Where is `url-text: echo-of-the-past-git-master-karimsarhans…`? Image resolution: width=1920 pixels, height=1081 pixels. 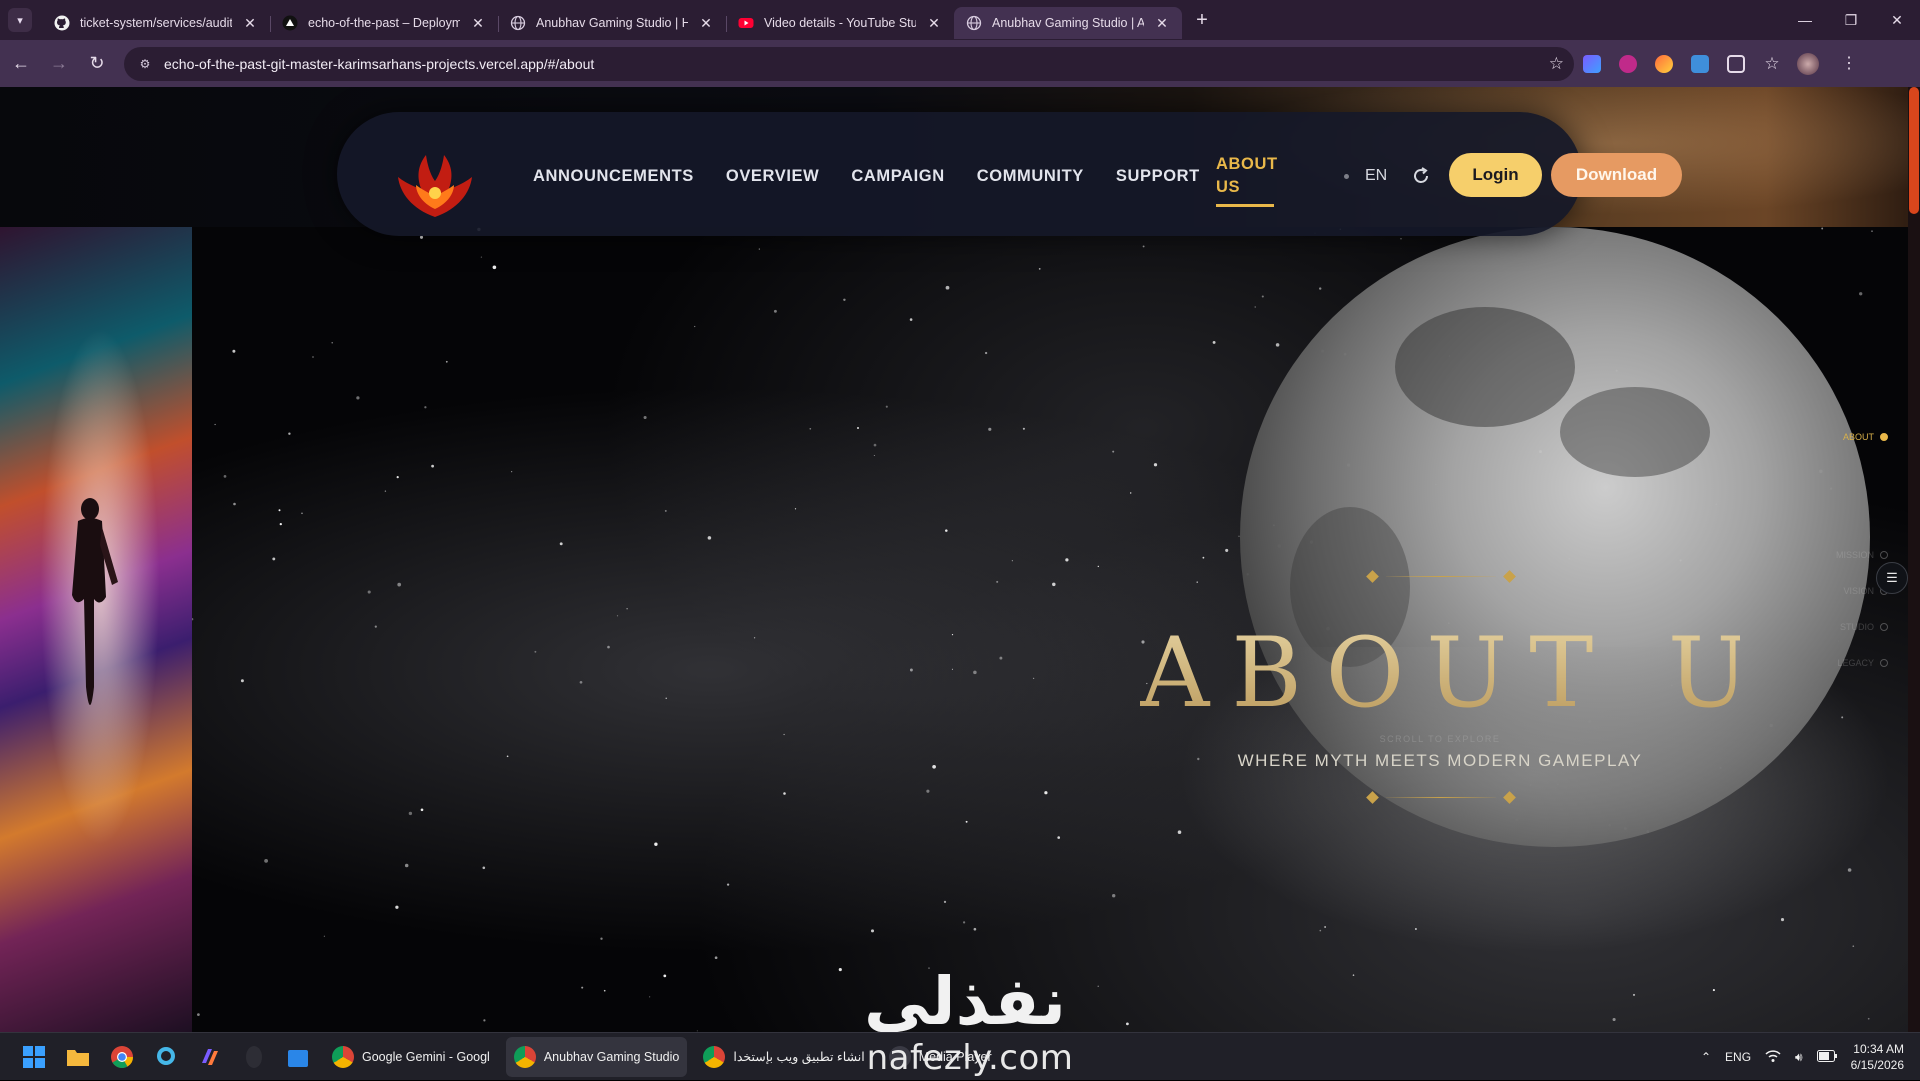
url-text: echo-of-the-past-git-master-karimsarhans… is located at coordinates (856, 64).